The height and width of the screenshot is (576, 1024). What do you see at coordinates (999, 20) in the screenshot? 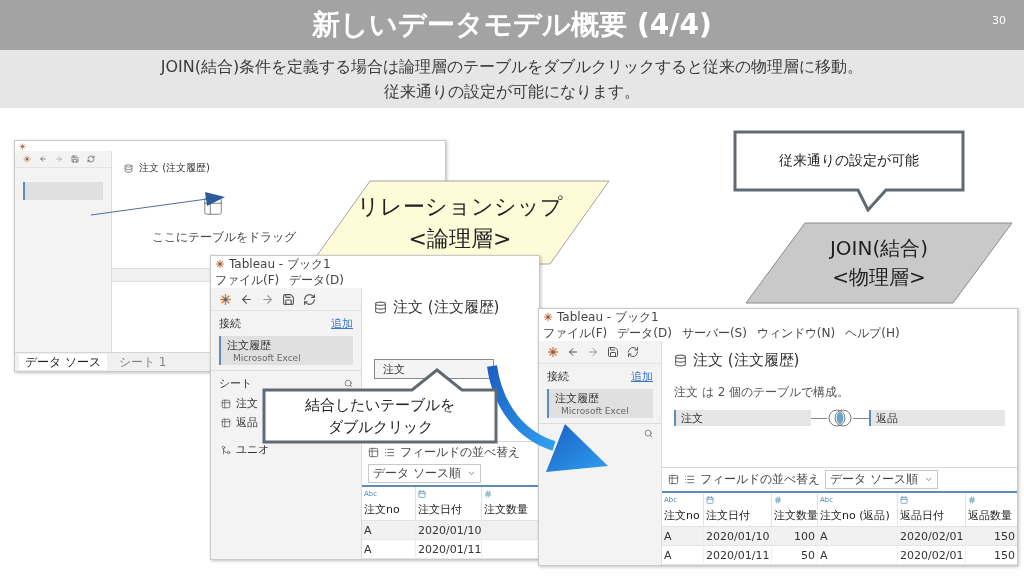
I see `page-number: 30` at bounding box center [999, 20].